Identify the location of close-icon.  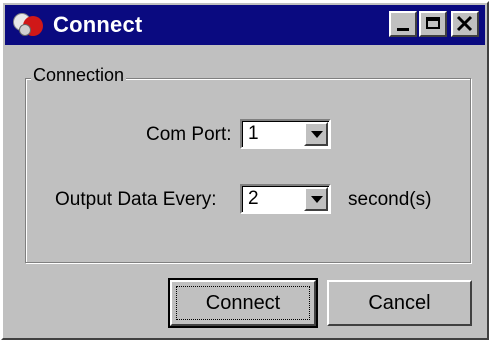
(464, 23).